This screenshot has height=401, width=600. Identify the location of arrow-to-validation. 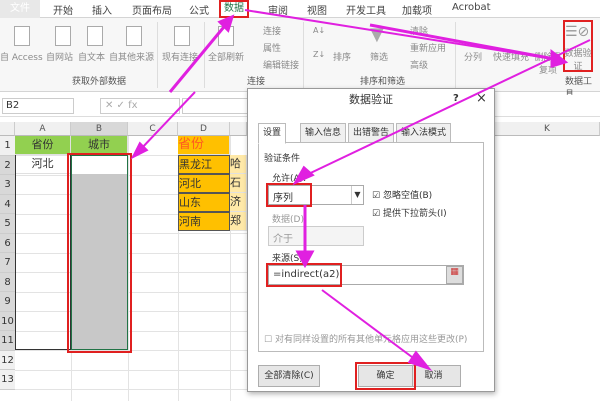
(465, 42).